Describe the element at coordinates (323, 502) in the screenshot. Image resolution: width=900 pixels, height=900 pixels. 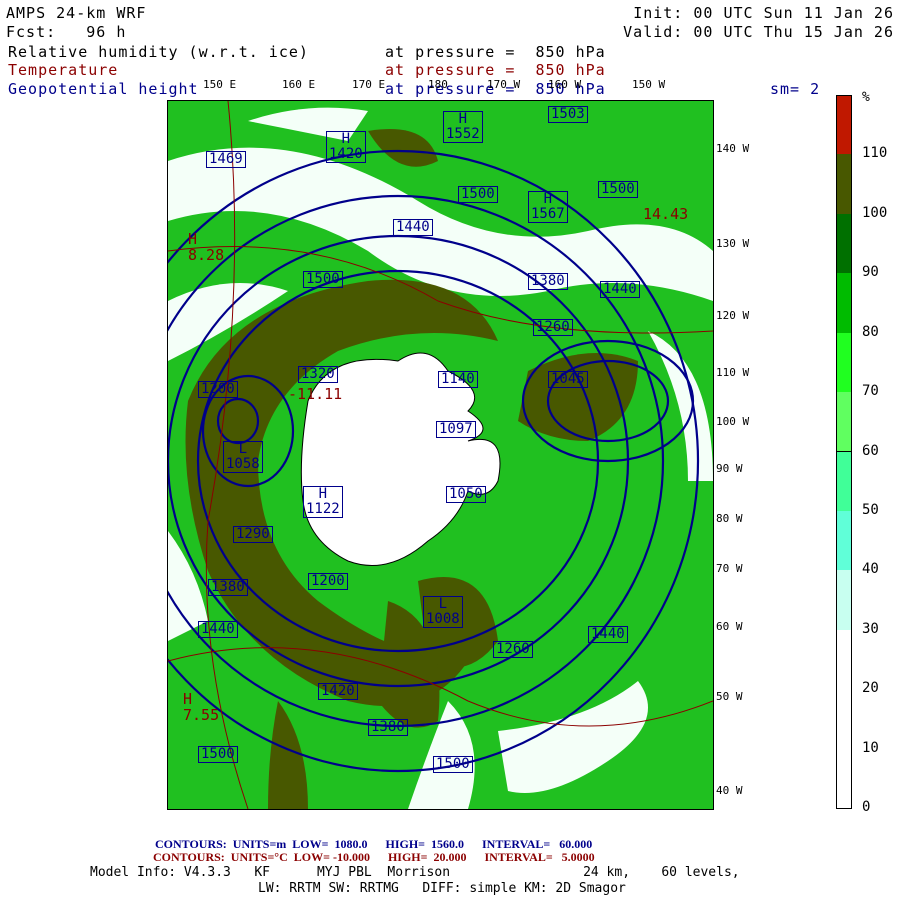
I see `height-label: H 1122` at that location.